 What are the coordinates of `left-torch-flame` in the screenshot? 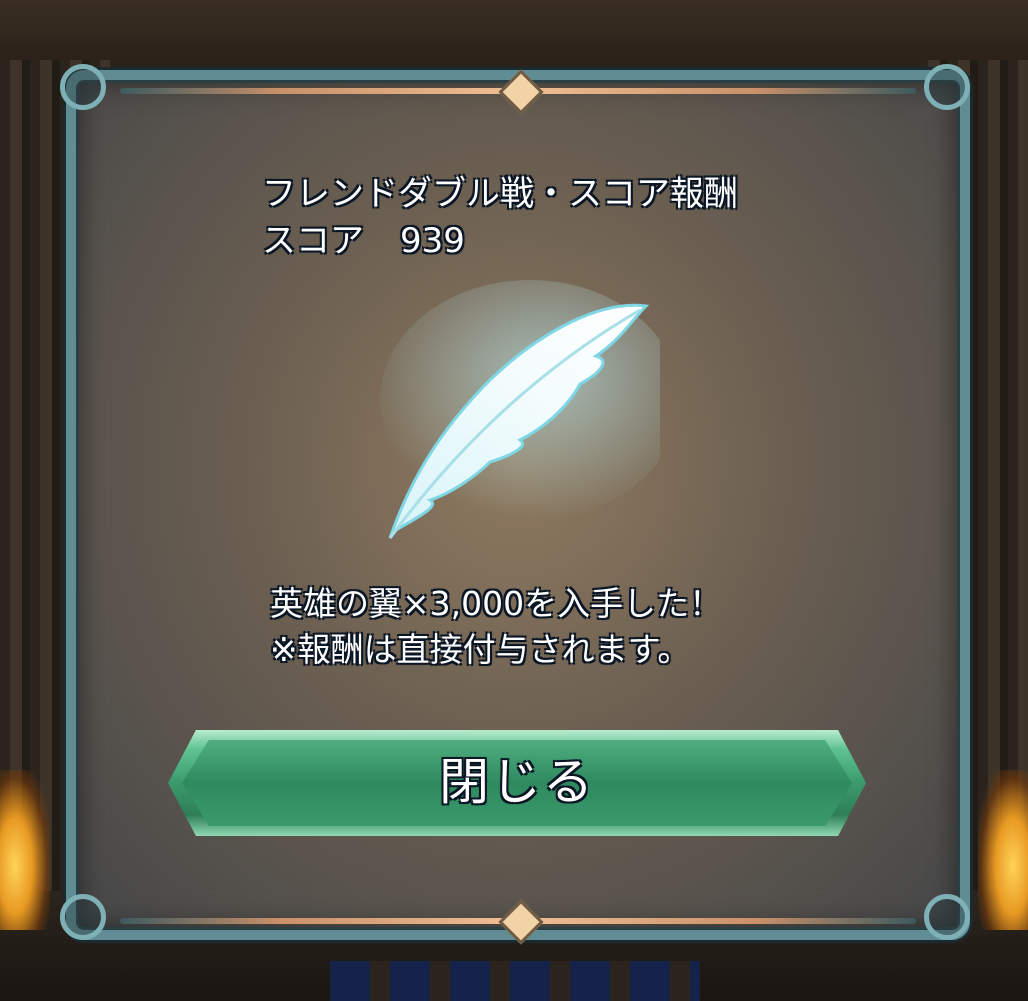 It's located at (25, 850).